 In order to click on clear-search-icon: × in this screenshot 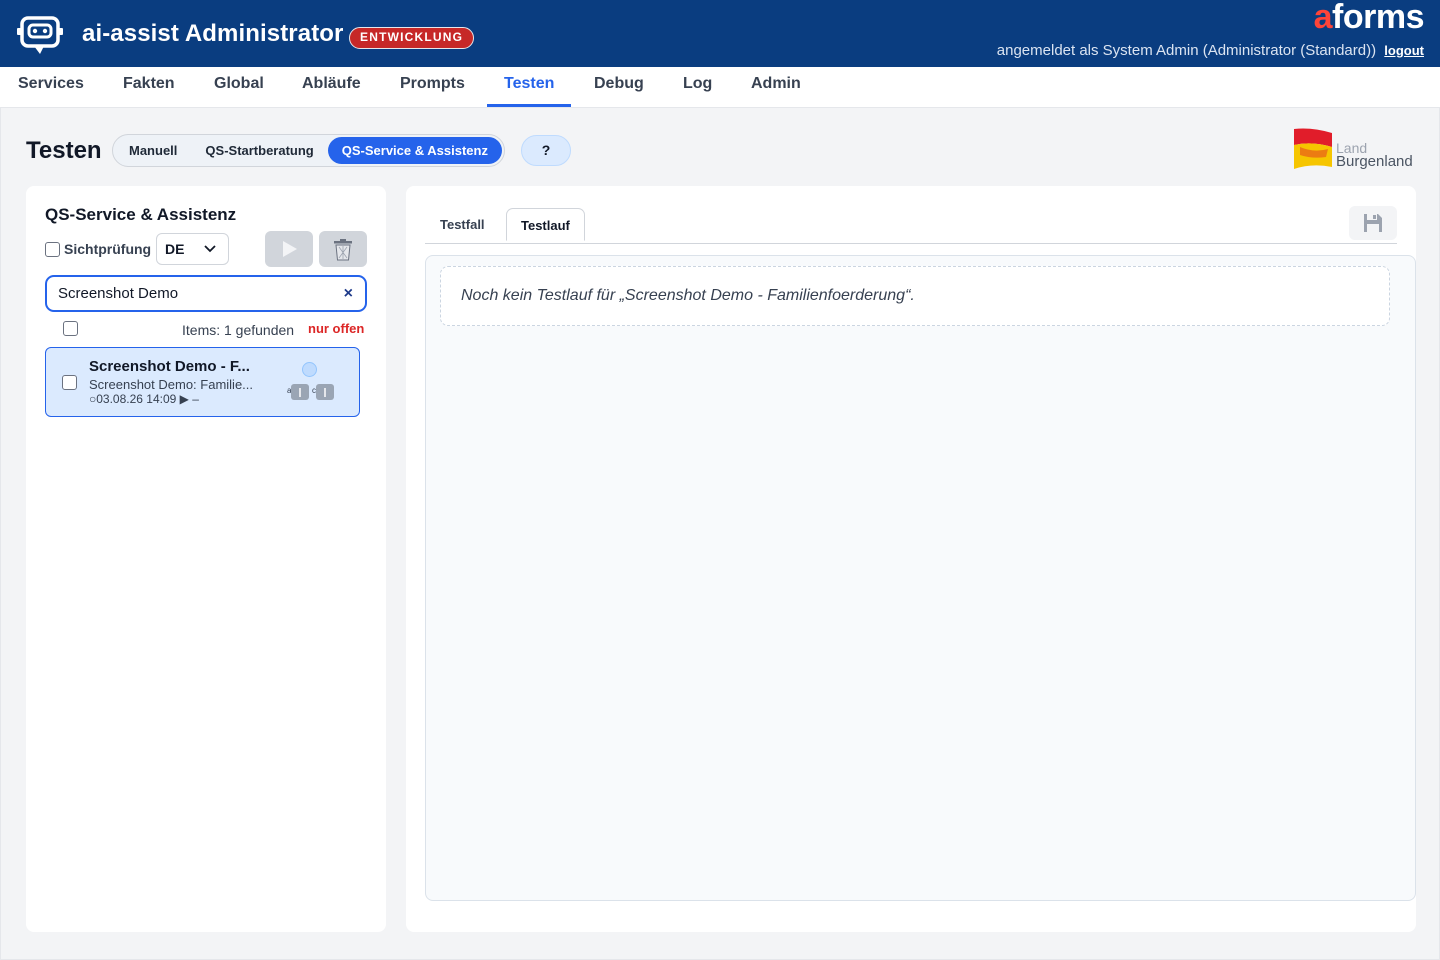, I will do `click(348, 293)`.